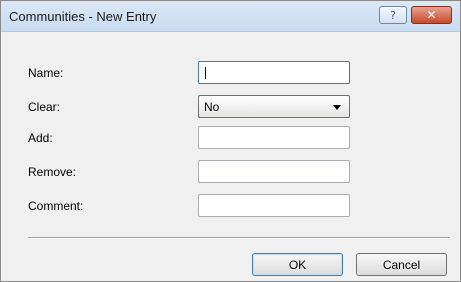  I want to click on cancel-button: Cancel, so click(401, 264).